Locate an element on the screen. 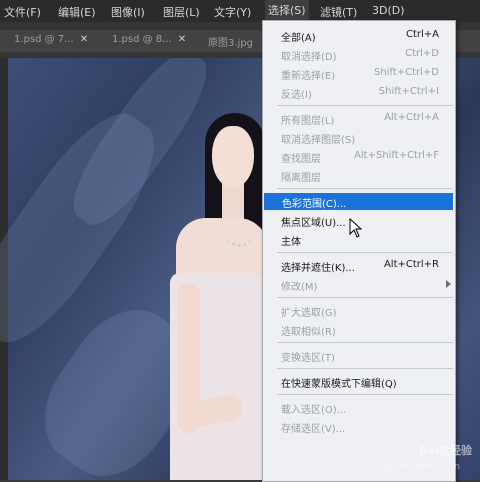  menu-layer: 图层(L) is located at coordinates (181, 12).